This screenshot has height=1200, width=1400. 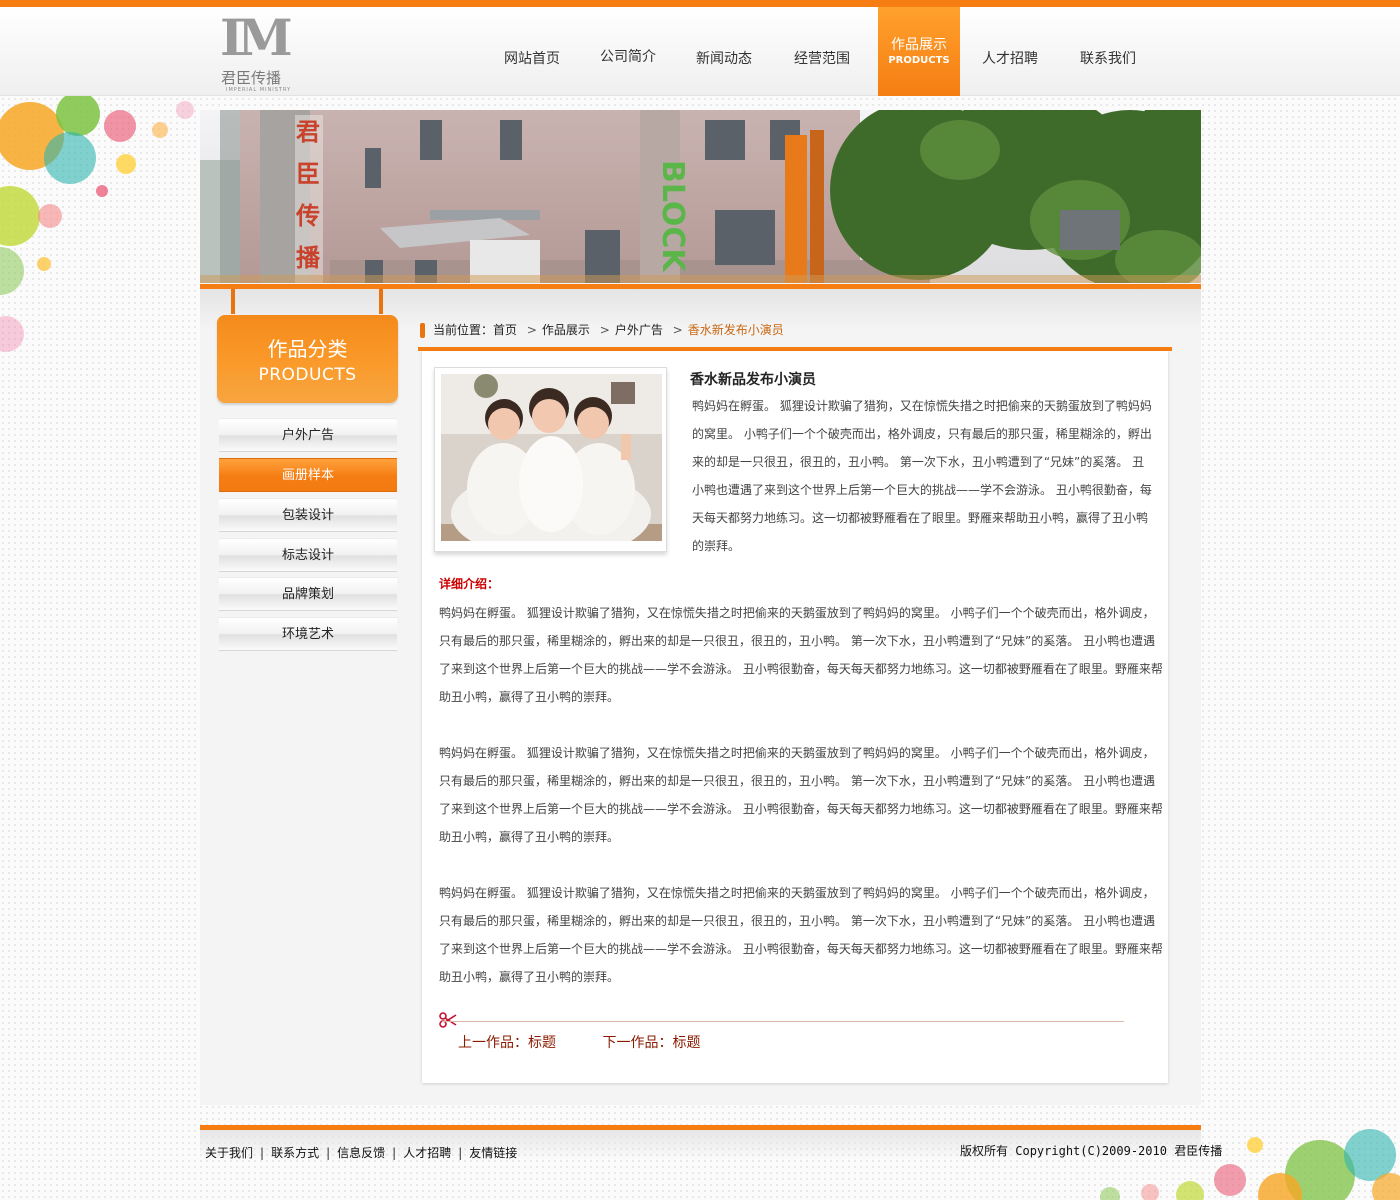 I want to click on sidebar-item-brochures: 画册样本, so click(x=308, y=475).